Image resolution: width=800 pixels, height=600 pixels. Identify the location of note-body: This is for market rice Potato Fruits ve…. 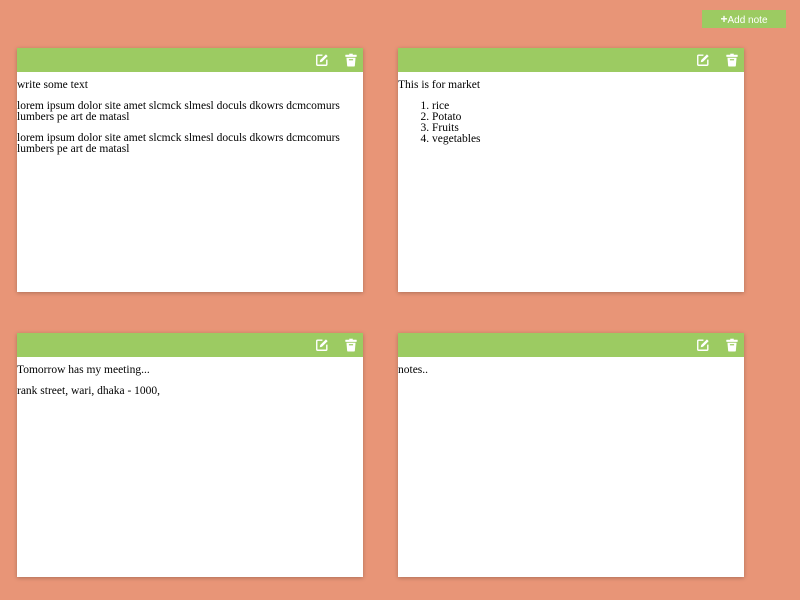
(571, 108).